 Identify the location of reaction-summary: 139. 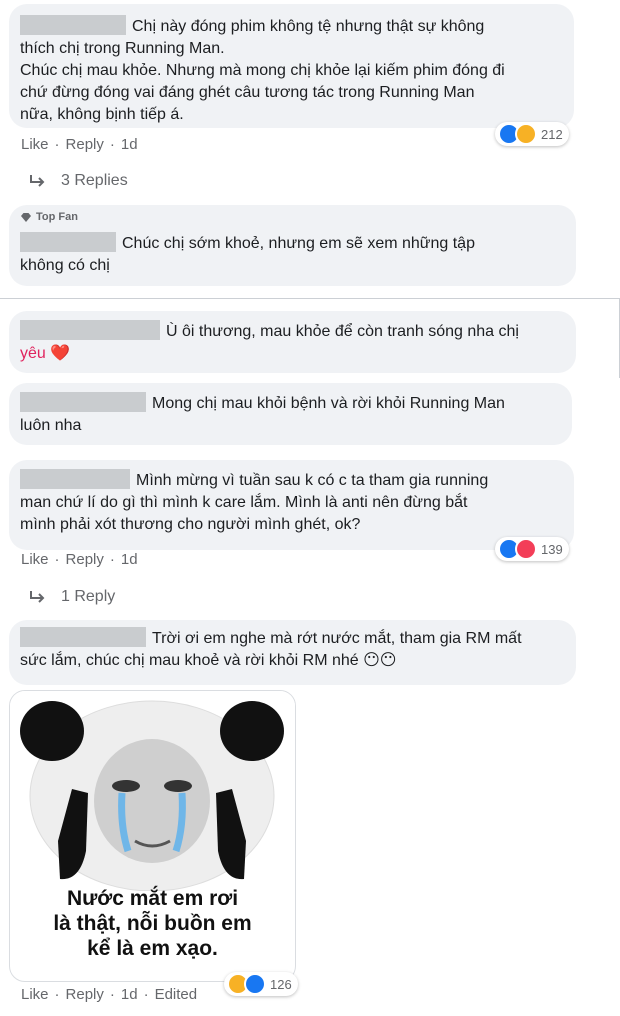
(532, 549).